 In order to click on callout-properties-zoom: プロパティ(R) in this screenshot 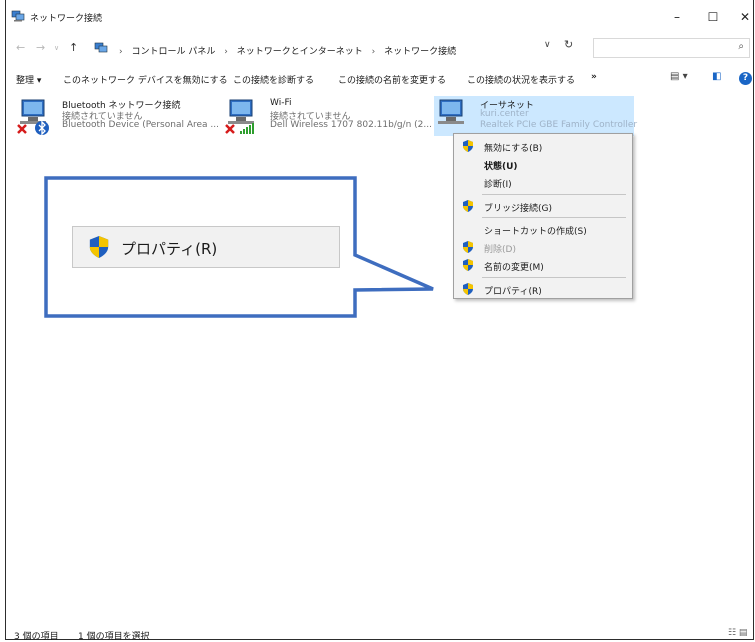, I will do `click(206, 247)`.